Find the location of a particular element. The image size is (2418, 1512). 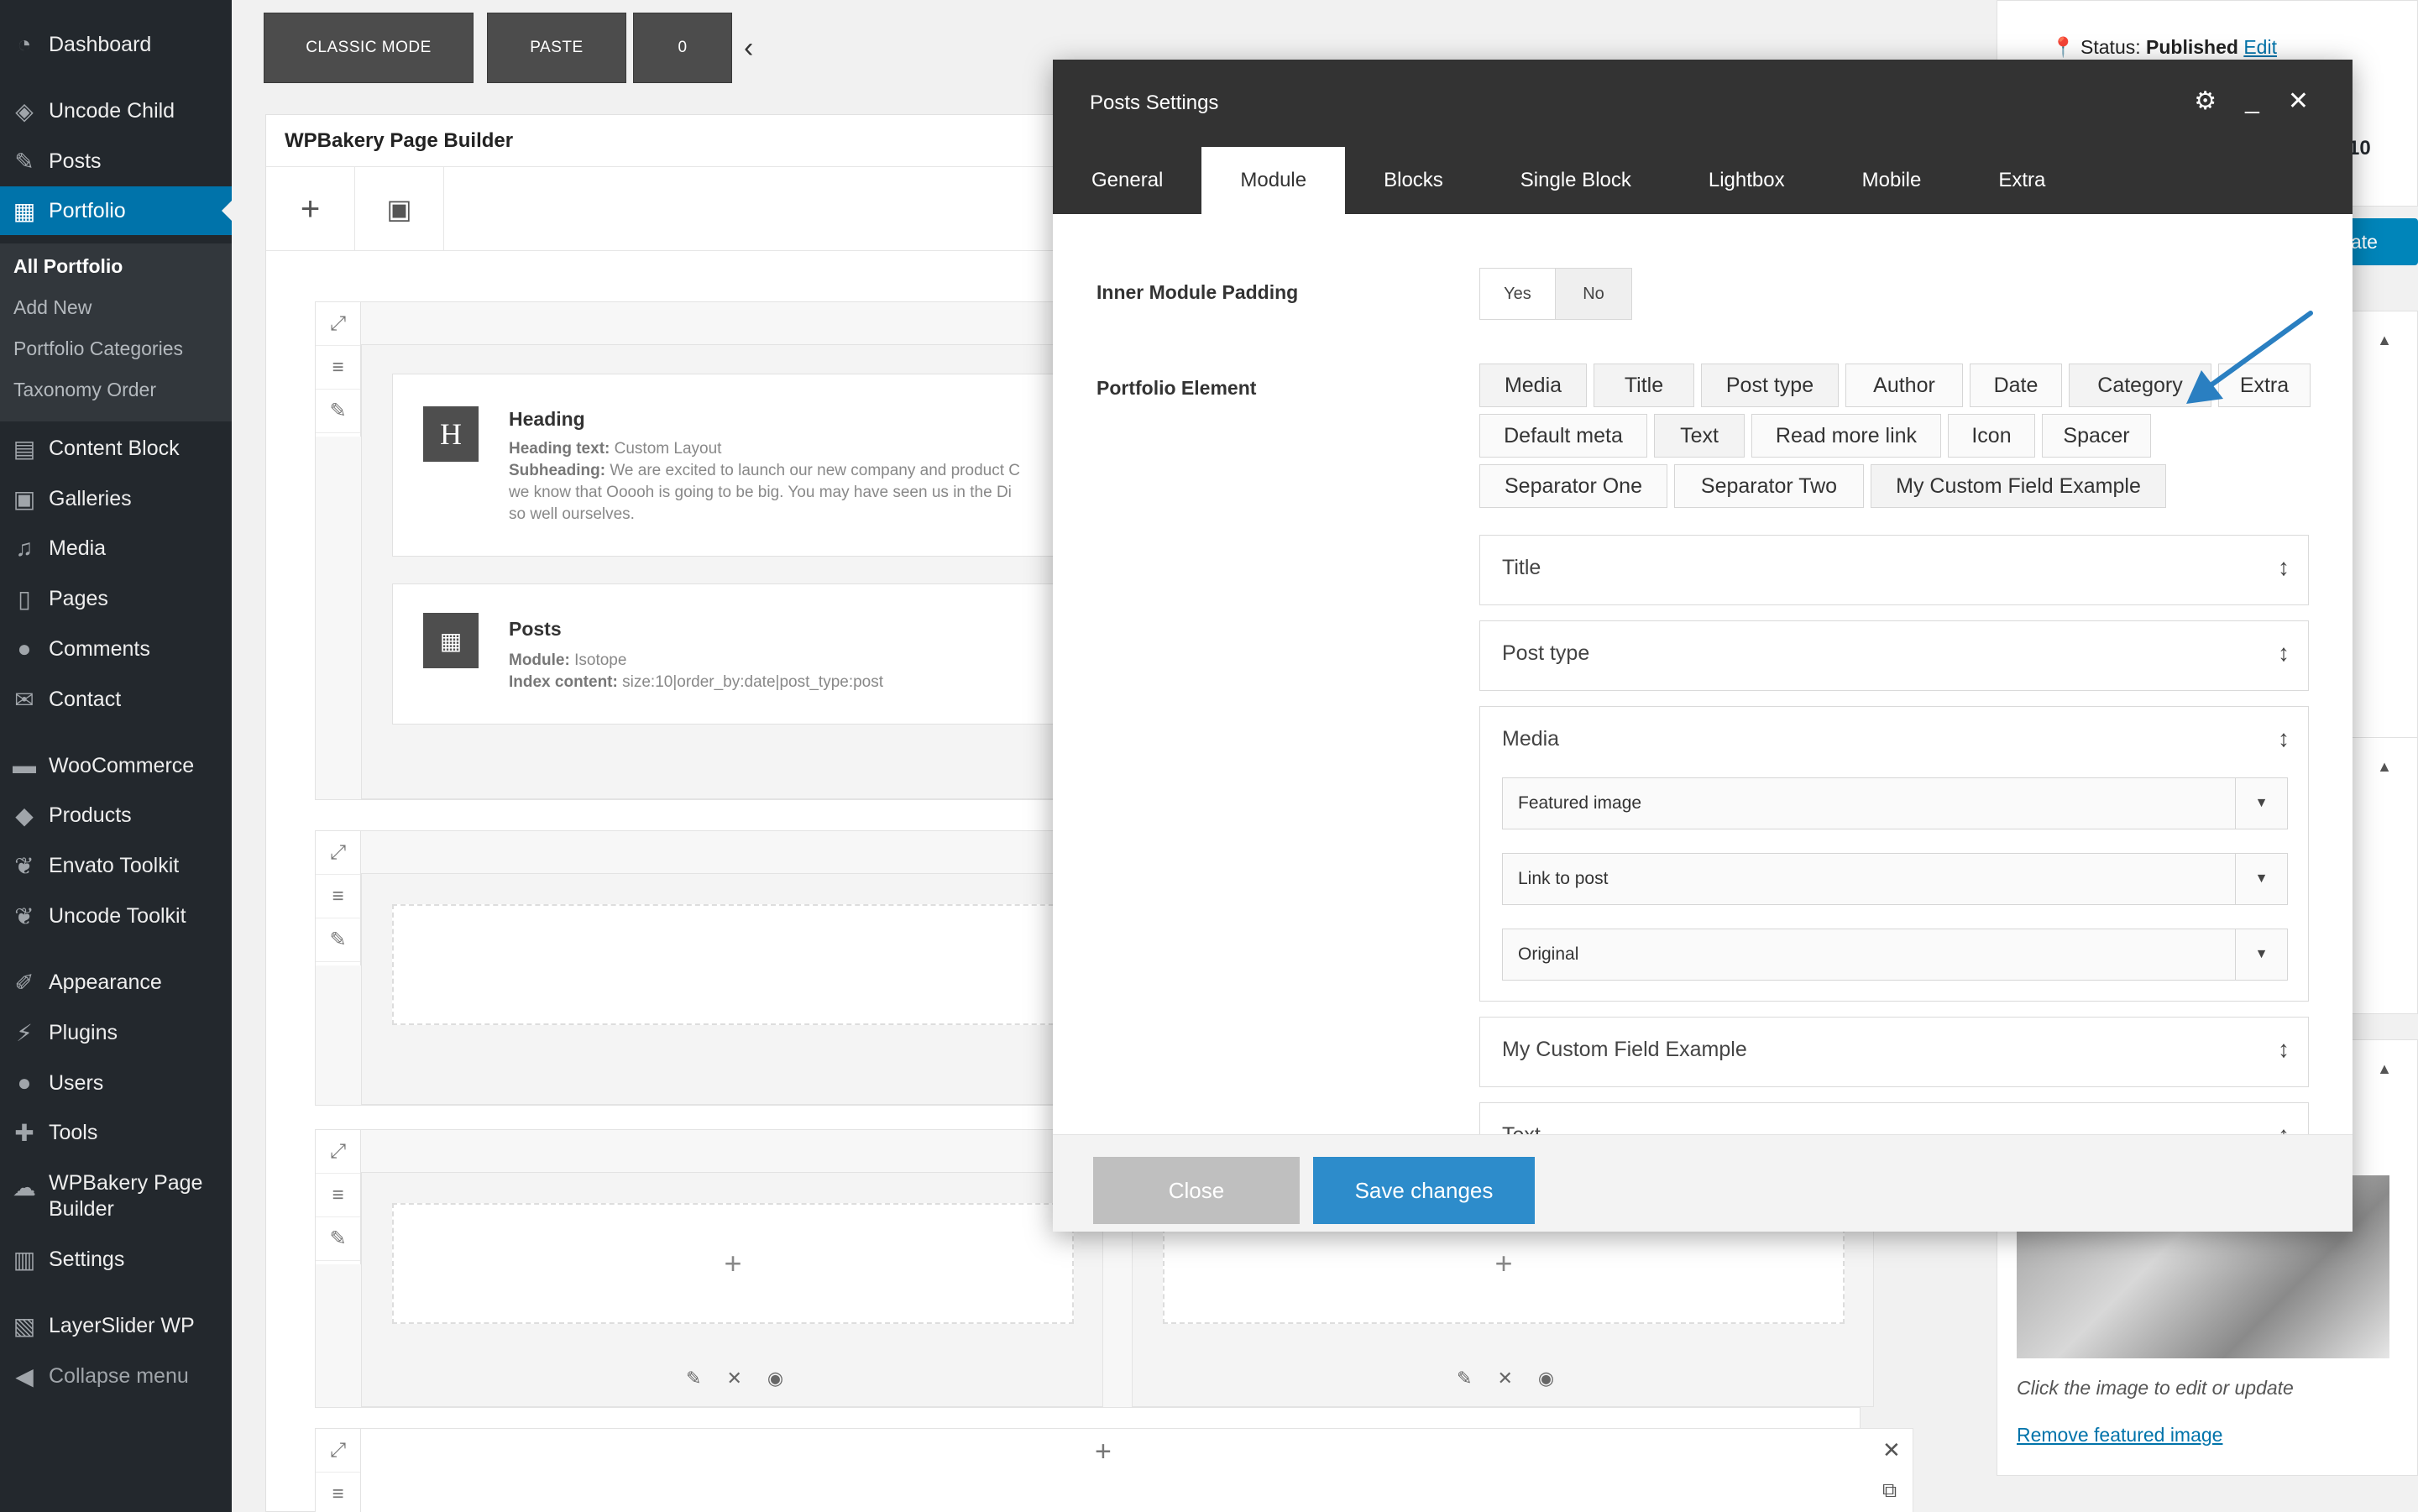

inner-padding-toggle: Yes No is located at coordinates (1555, 294).